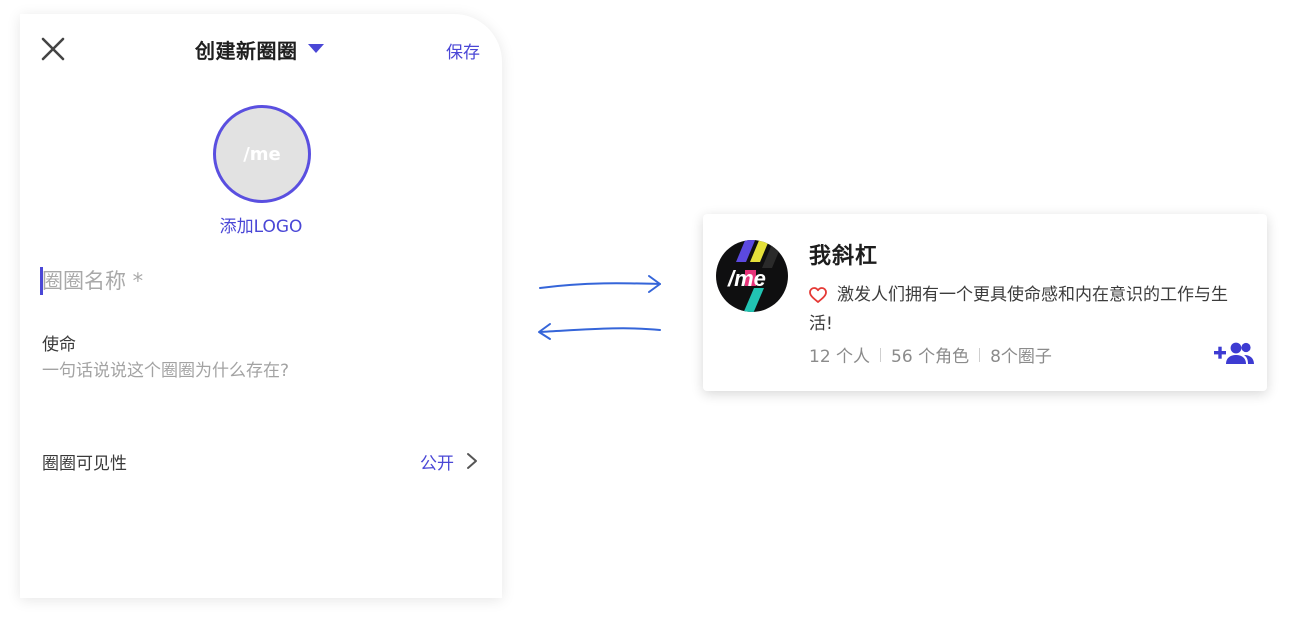 The image size is (1300, 624). I want to click on mission-label: 使命, so click(59, 345).